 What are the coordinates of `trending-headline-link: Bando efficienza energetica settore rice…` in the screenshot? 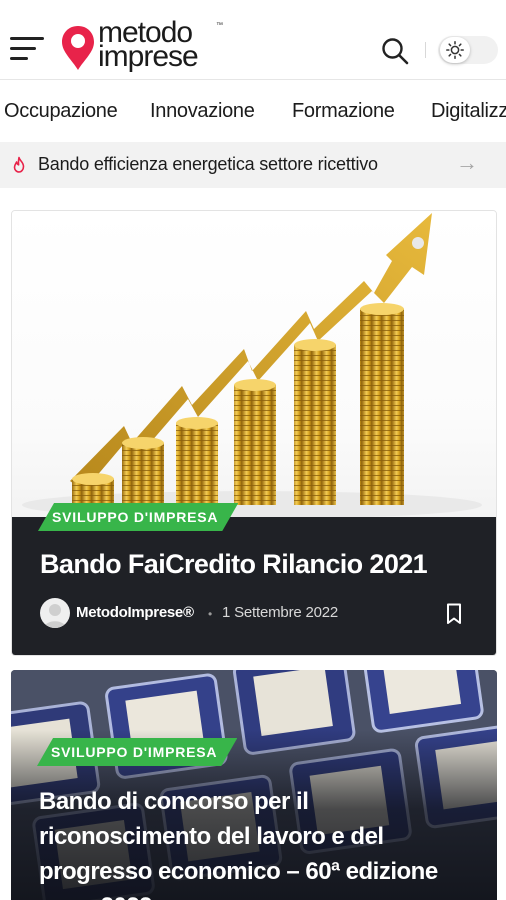 It's located at (208, 164).